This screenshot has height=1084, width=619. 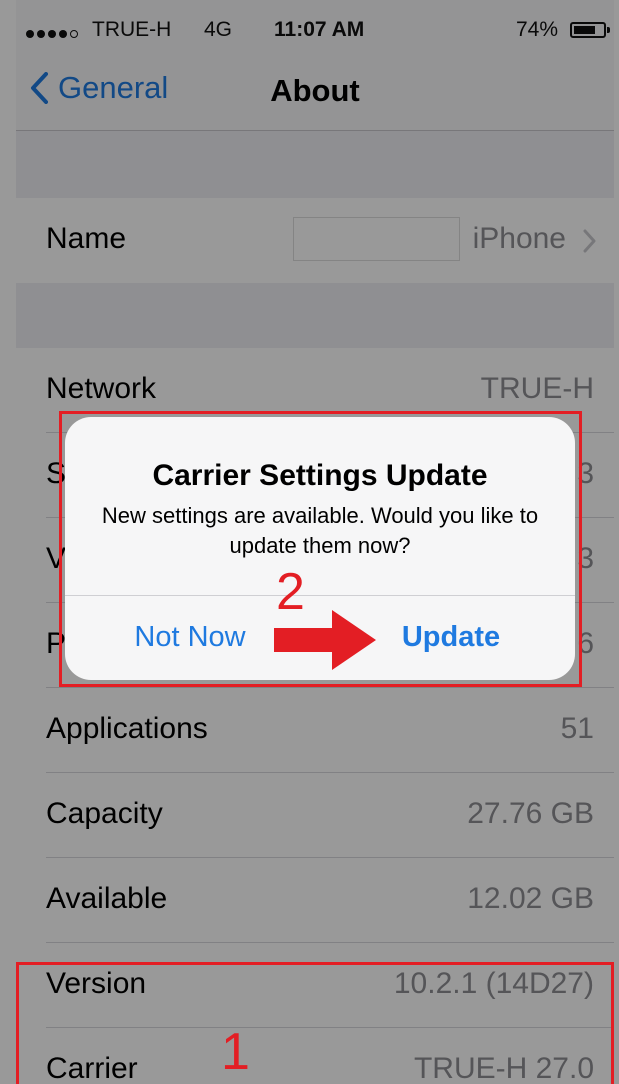 I want to click on red-arrow-icon, so click(x=325, y=640).